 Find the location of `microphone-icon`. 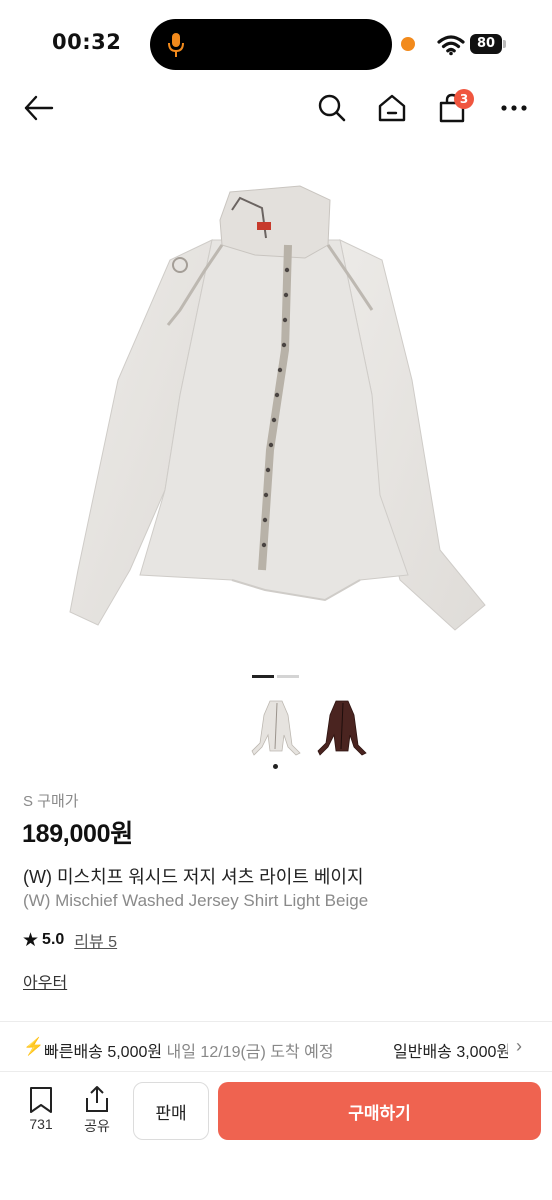

microphone-icon is located at coordinates (176, 45).